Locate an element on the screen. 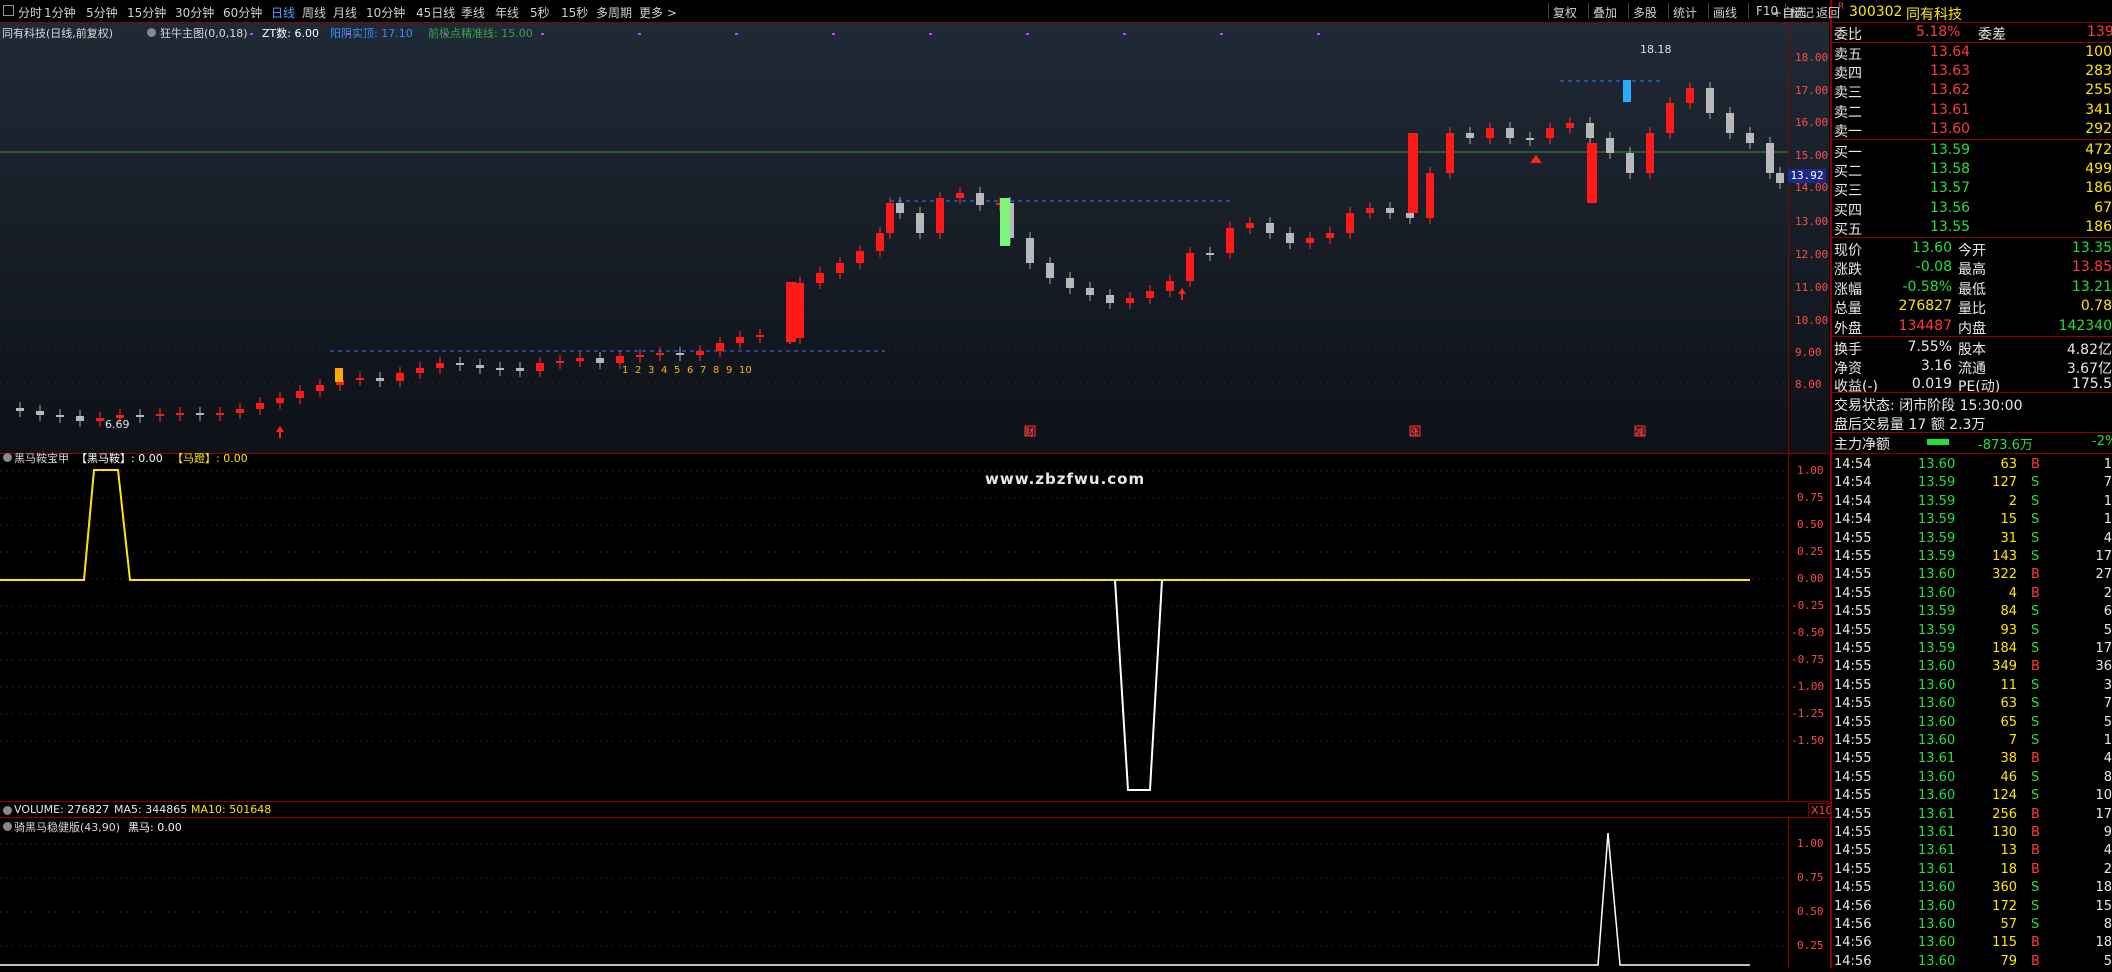 The height and width of the screenshot is (972, 2112). wei-bi-label: 委比 is located at coordinates (1848, 35).